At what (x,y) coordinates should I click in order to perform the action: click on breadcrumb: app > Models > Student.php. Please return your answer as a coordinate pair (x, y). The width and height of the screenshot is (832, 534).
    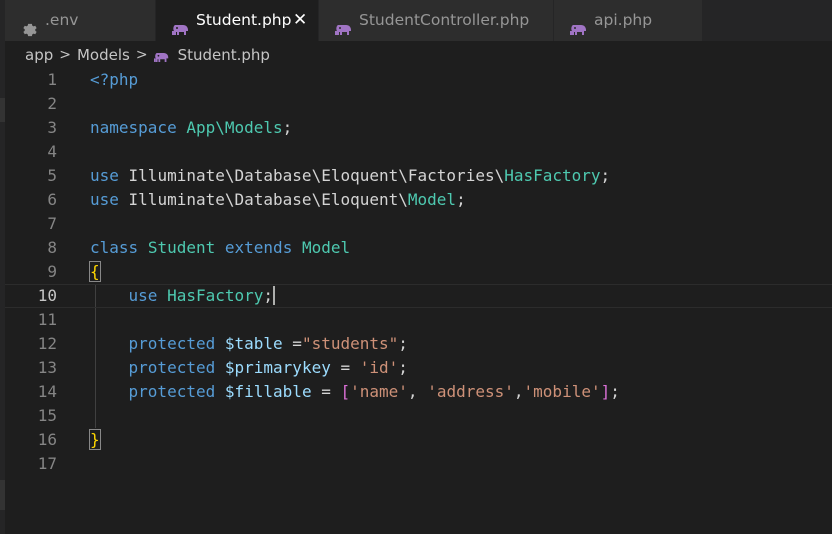
    Looking at the image, I should click on (147, 55).